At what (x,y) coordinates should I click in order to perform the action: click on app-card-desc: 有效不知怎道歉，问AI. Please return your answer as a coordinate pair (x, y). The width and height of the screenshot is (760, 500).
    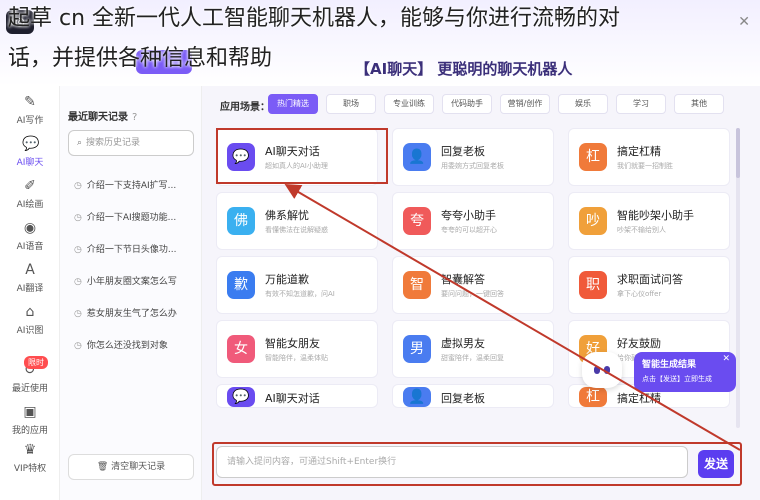
    Looking at the image, I should click on (300, 294).